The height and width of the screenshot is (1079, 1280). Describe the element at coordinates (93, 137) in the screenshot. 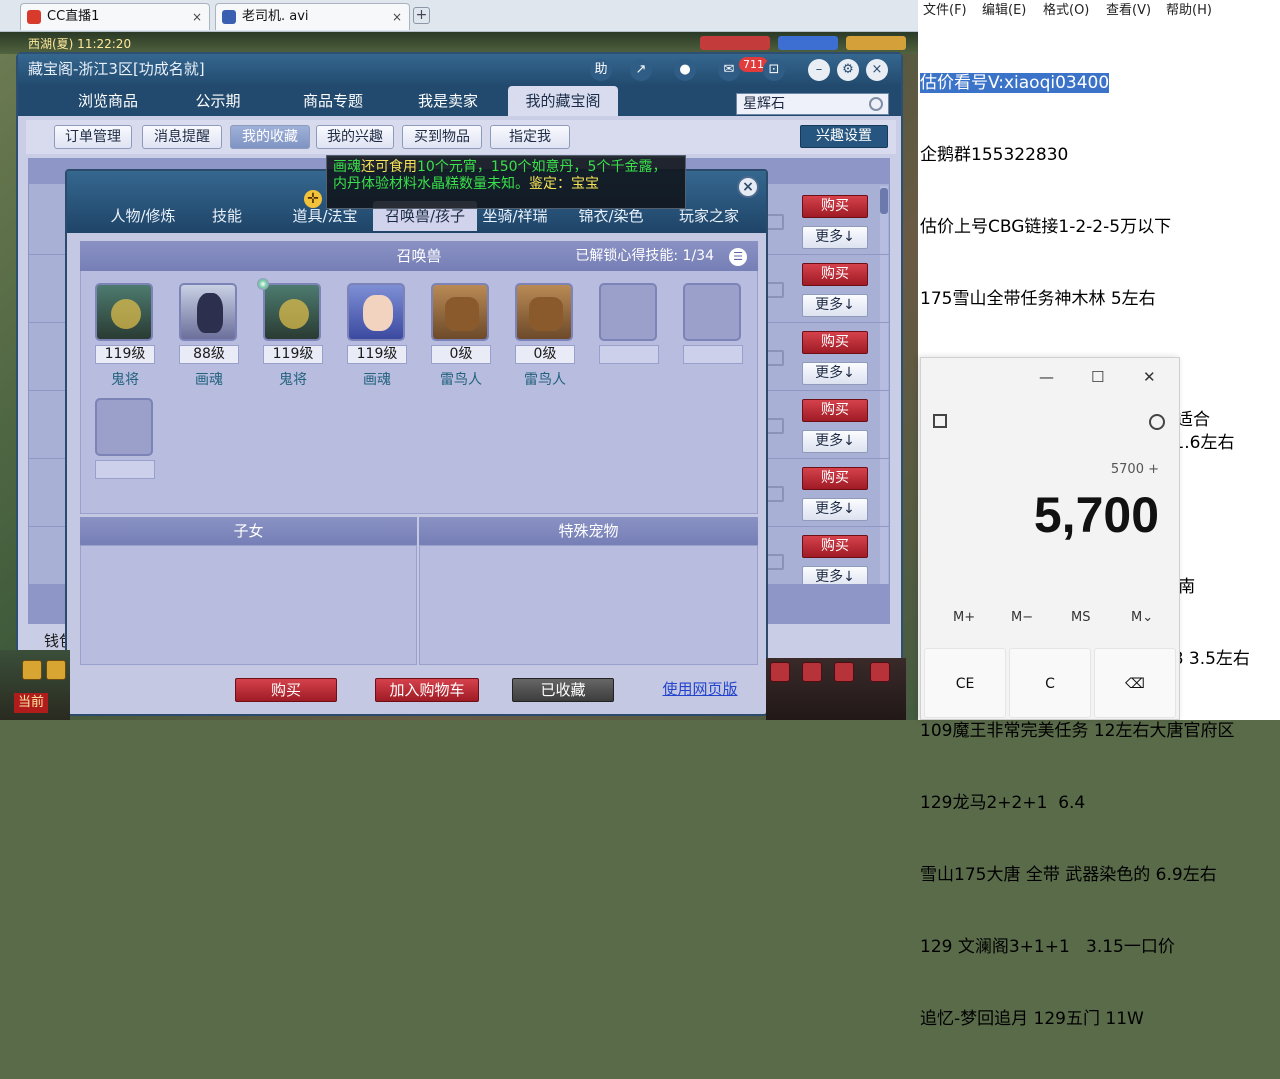

I see `order-management-button: 订单管理` at that location.